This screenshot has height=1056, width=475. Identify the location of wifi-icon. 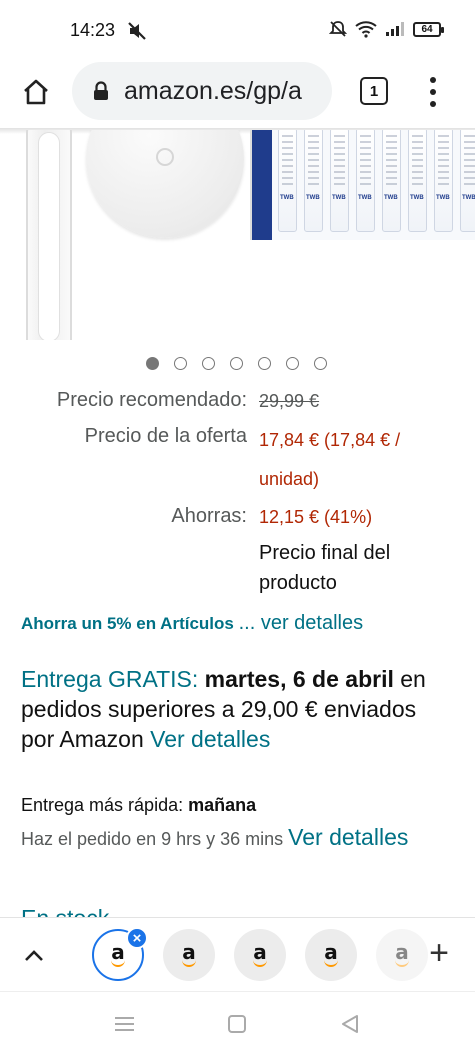
(366, 29).